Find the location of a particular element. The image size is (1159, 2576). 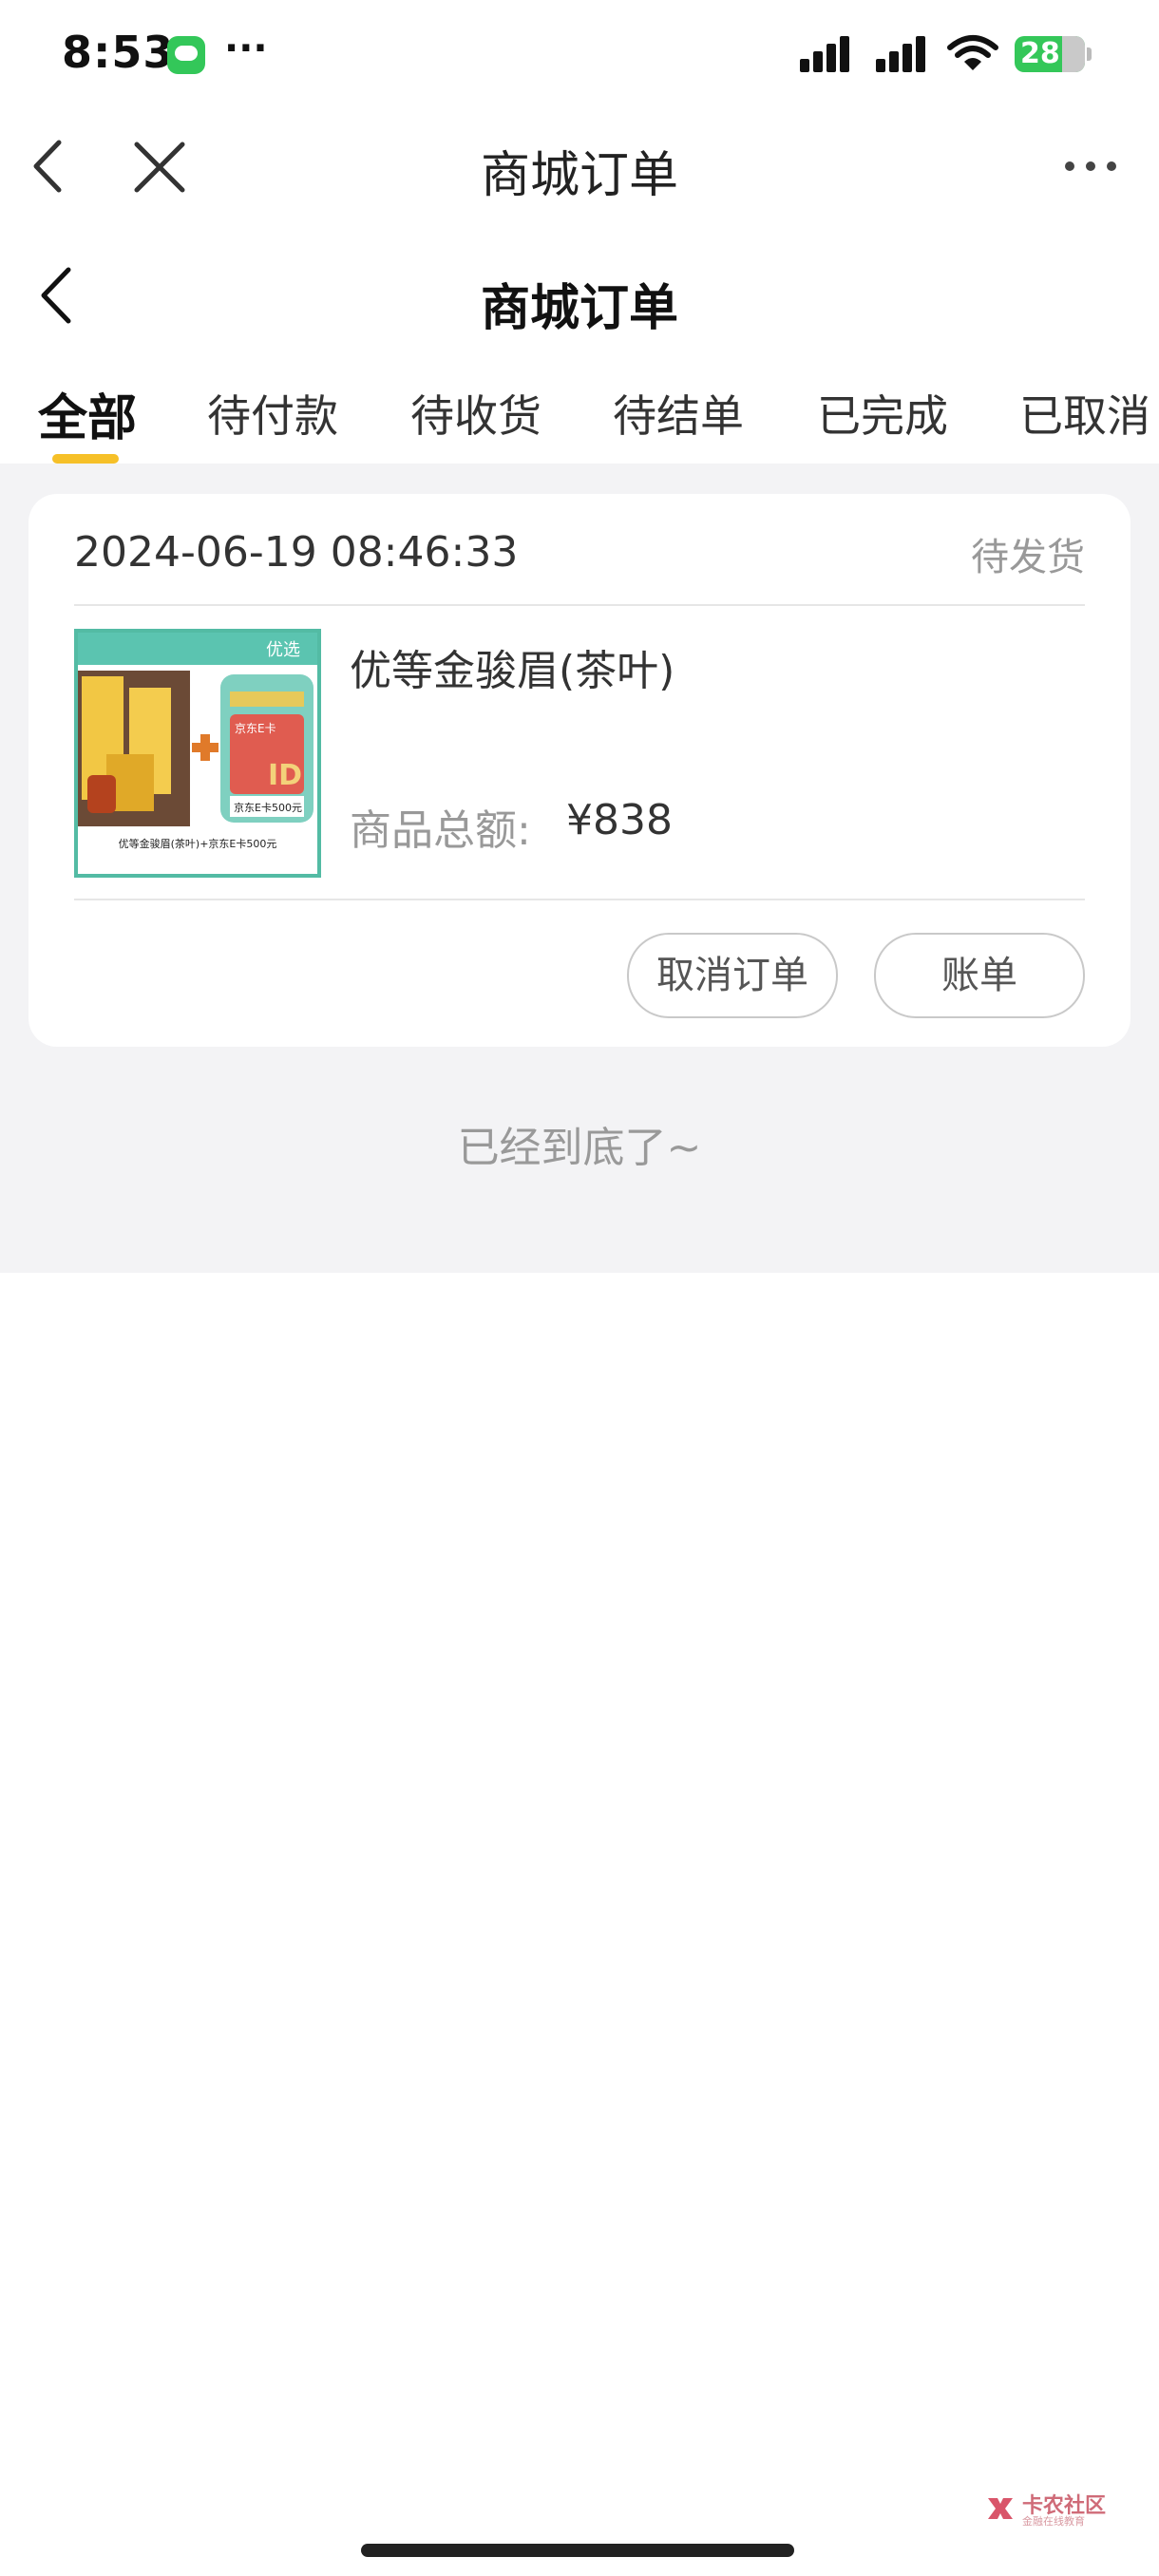

product-name: 优等金骏眉(茶叶) is located at coordinates (512, 666).